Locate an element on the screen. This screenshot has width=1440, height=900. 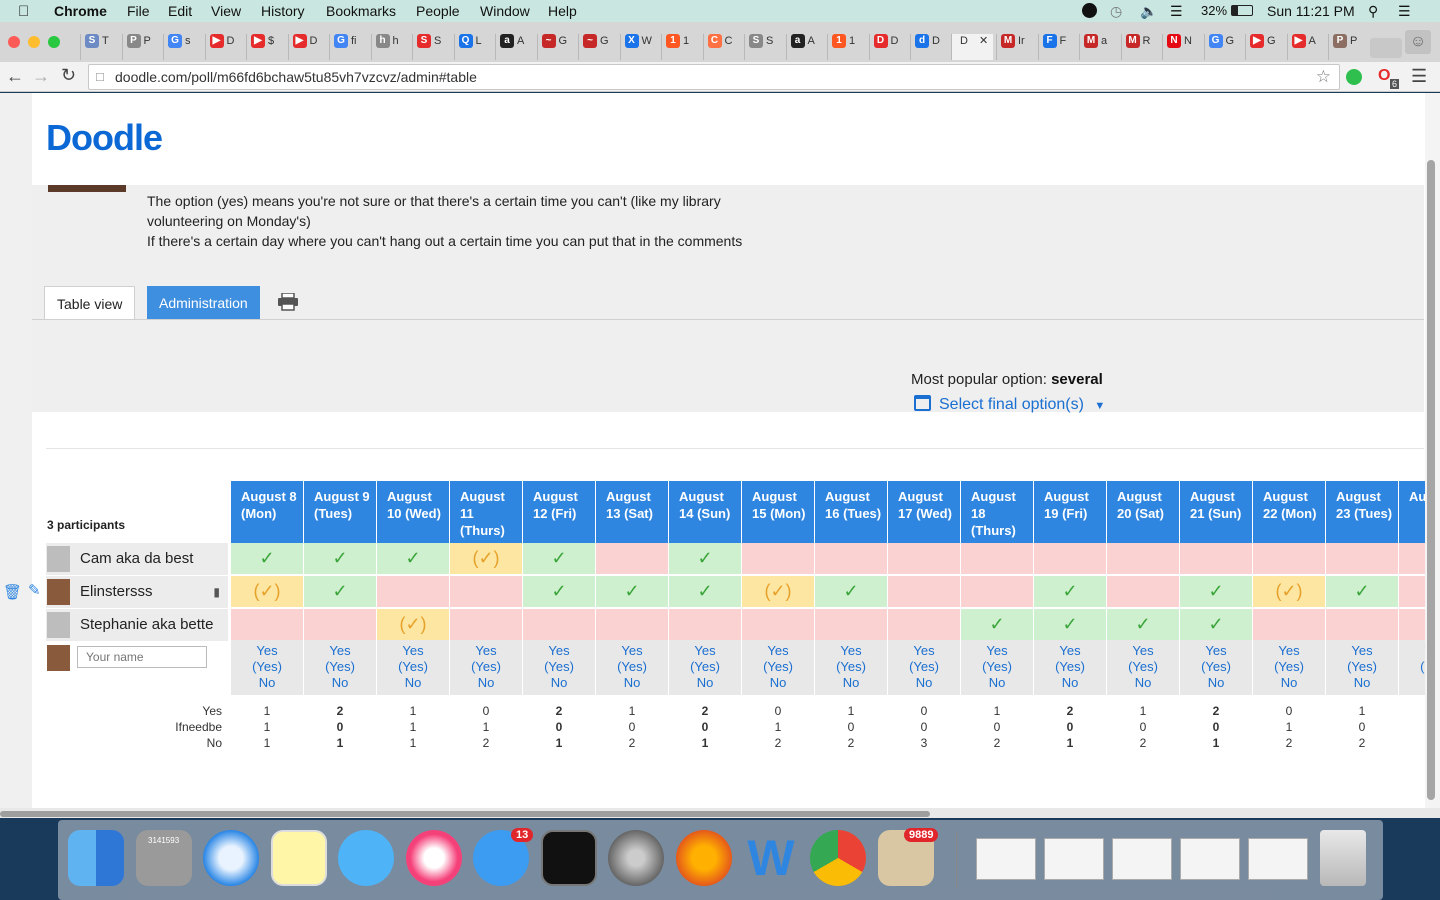
browser-tab: ST is located at coordinates (101, 47).